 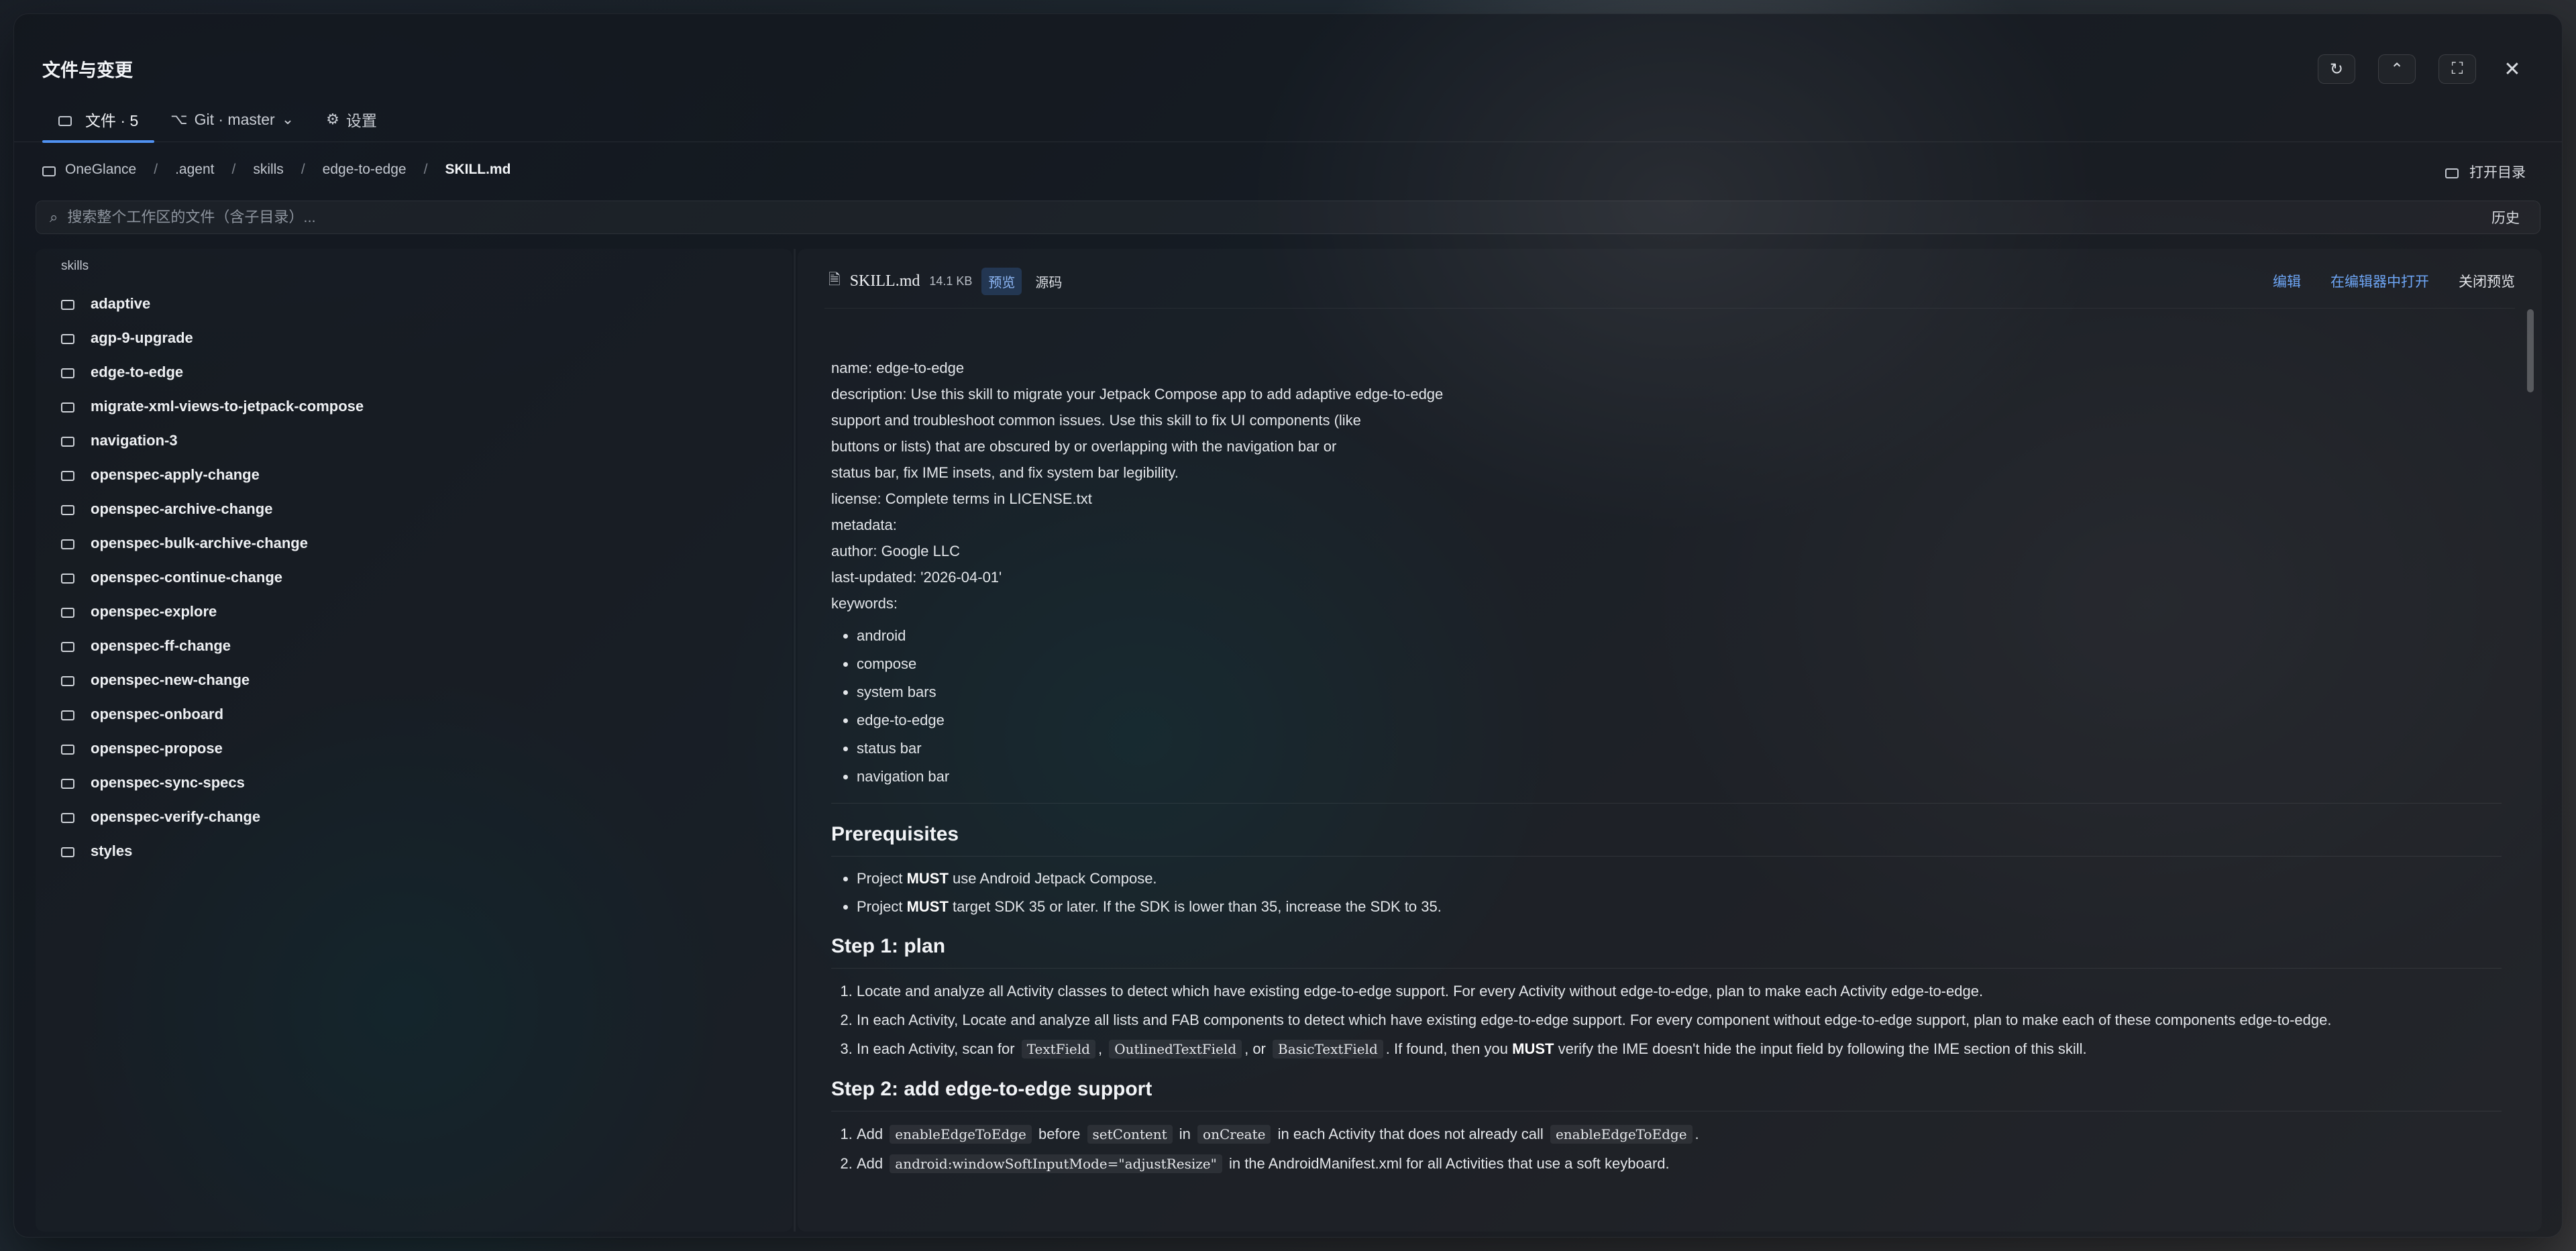 What do you see at coordinates (1058, 1049) in the screenshot?
I see `inline-code: TextField` at bounding box center [1058, 1049].